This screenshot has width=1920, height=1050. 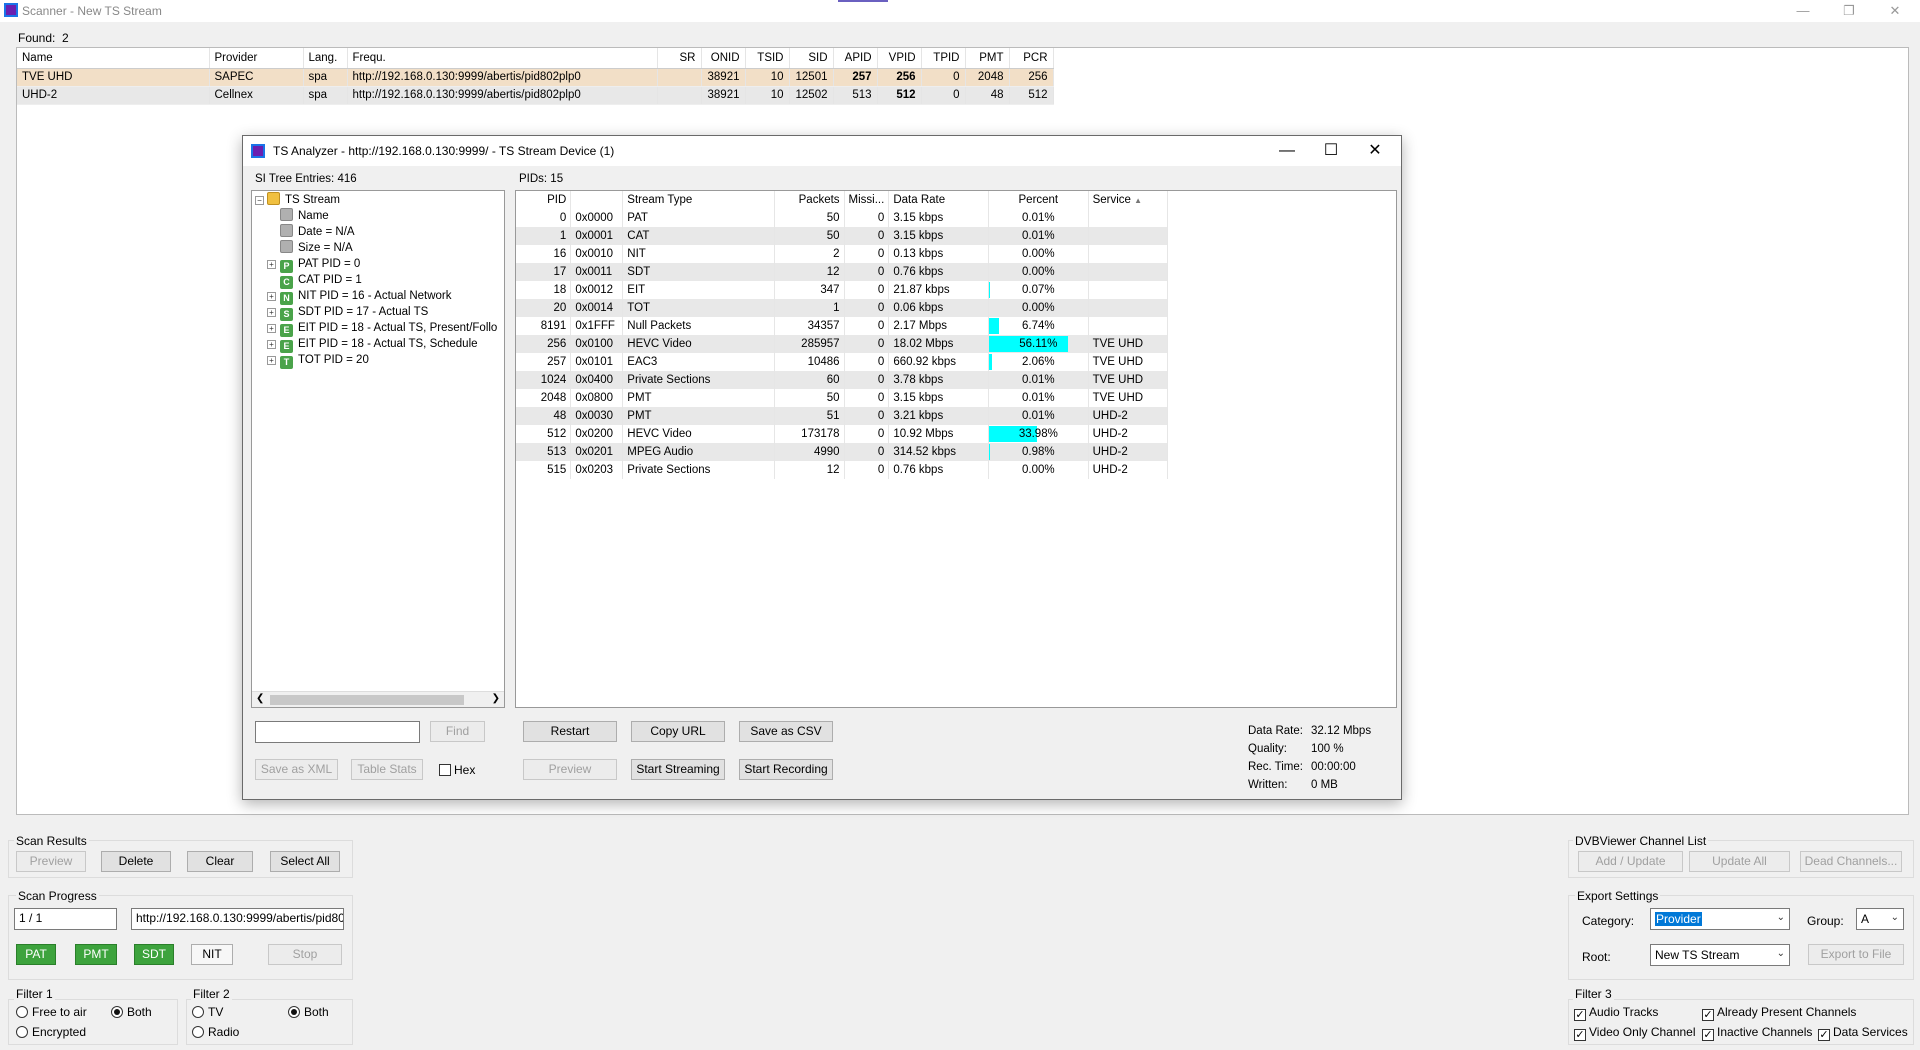 What do you see at coordinates (220, 861) in the screenshot?
I see `clear-button: Clear` at bounding box center [220, 861].